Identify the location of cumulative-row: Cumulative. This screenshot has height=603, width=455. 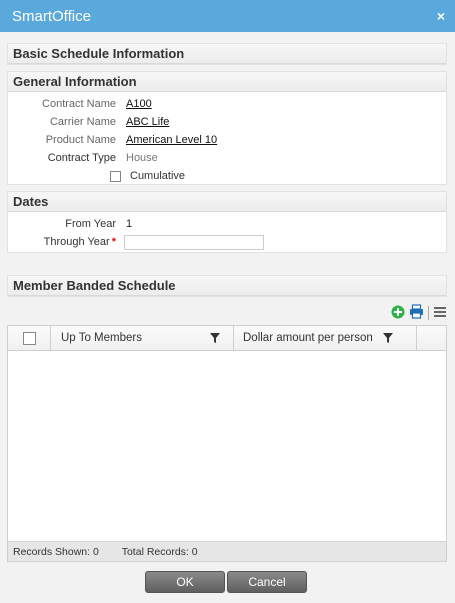
(227, 176).